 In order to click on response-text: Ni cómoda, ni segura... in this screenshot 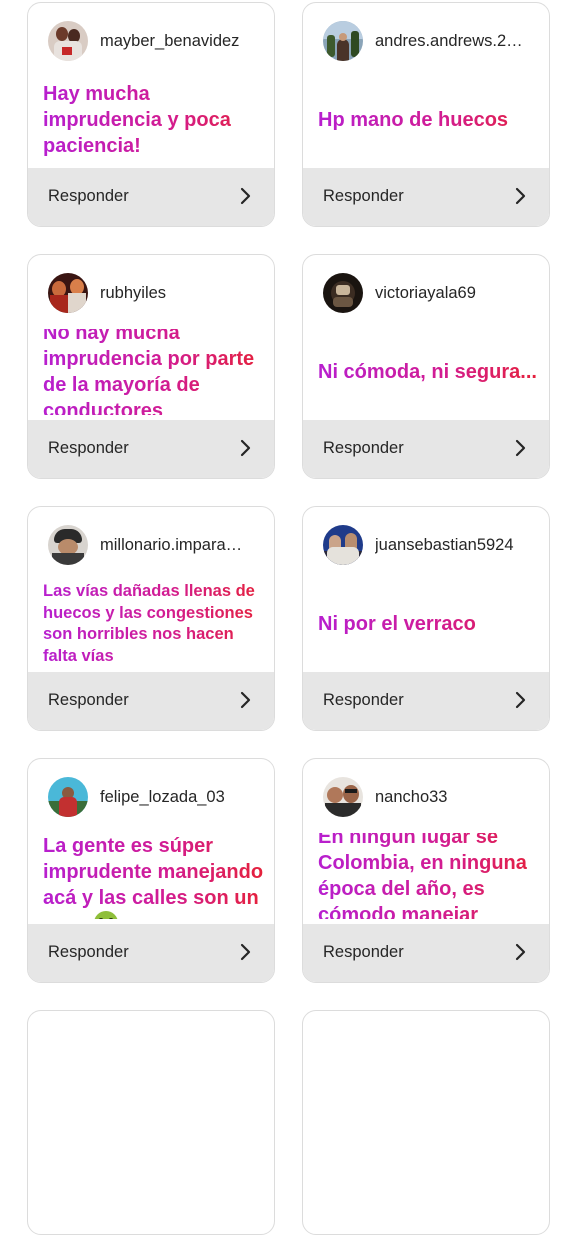, I will do `click(428, 372)`.